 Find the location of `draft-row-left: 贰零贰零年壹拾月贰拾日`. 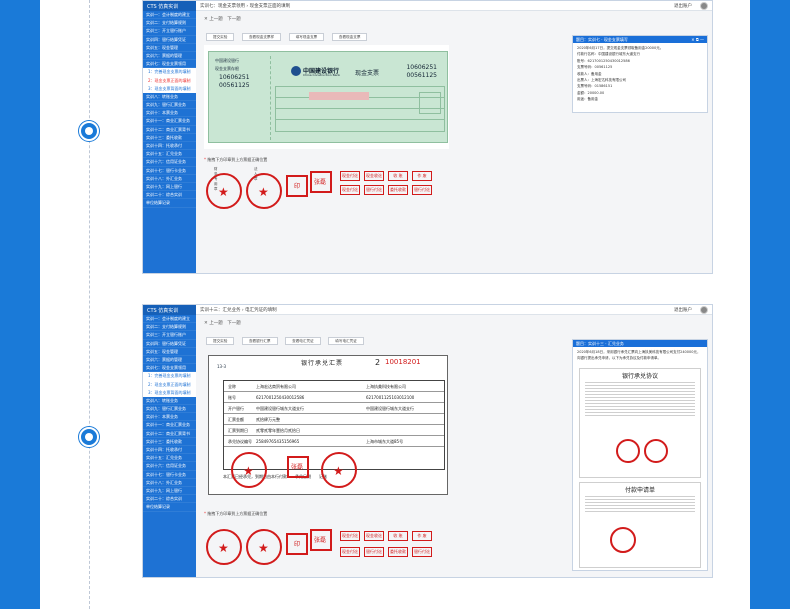

draft-row-left: 贰零贰零年壹拾月贰拾日 is located at coordinates (278, 430).